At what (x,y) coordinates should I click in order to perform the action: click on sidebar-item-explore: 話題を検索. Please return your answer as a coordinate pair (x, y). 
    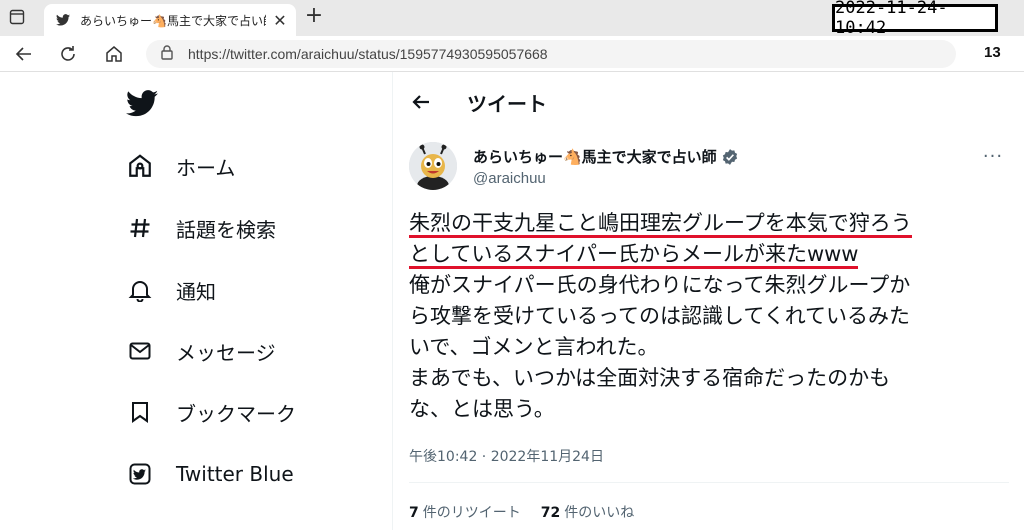
    Looking at the image, I should click on (201, 228).